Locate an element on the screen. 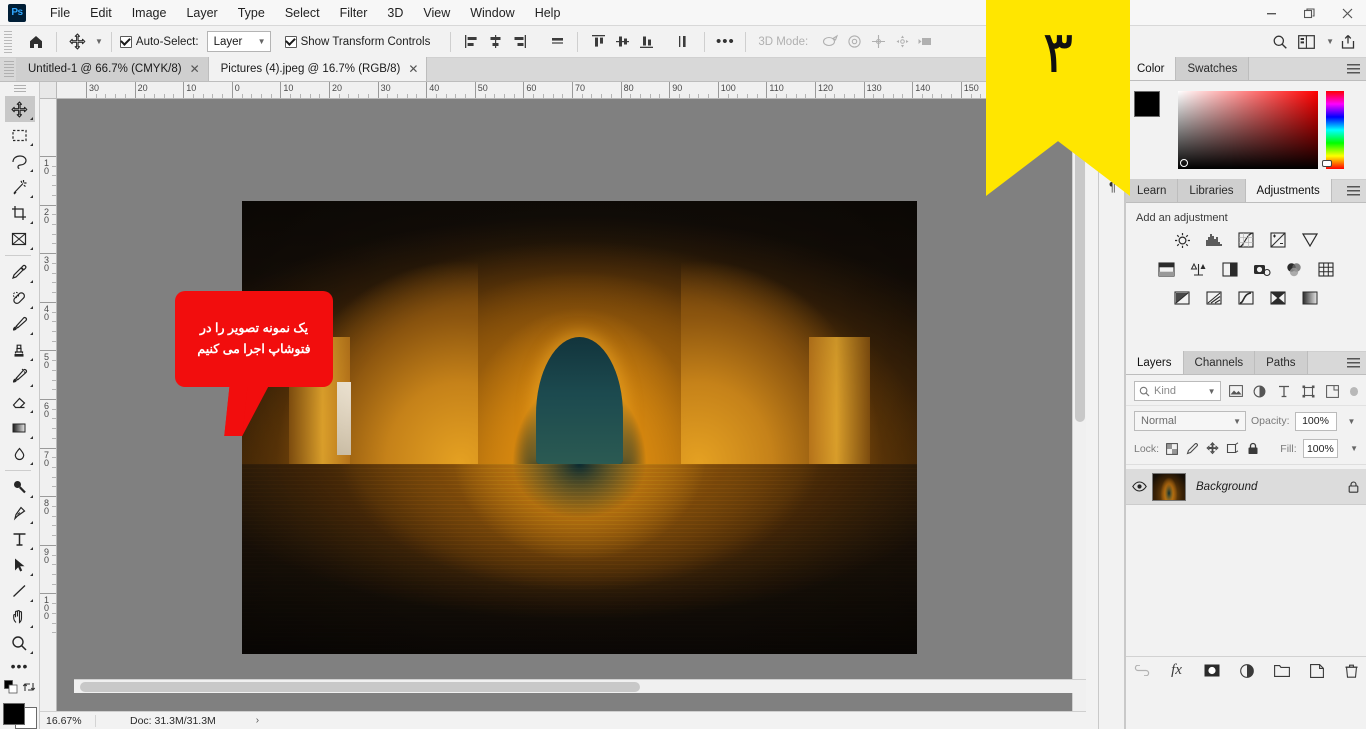 This screenshot has width=1366, height=729. layer-thumbnail is located at coordinates (1169, 486).